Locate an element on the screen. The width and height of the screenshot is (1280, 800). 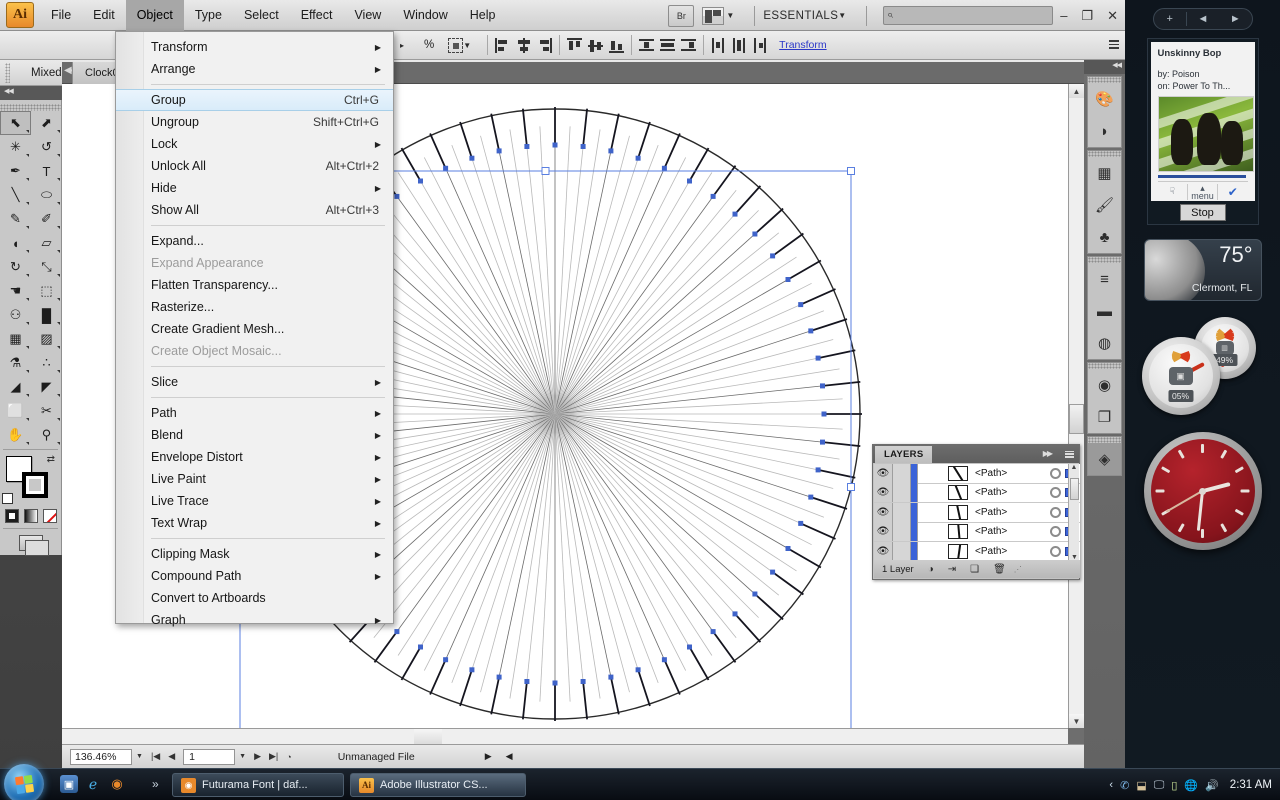
none-fill-mode-icon is located at coordinates (49, 516).